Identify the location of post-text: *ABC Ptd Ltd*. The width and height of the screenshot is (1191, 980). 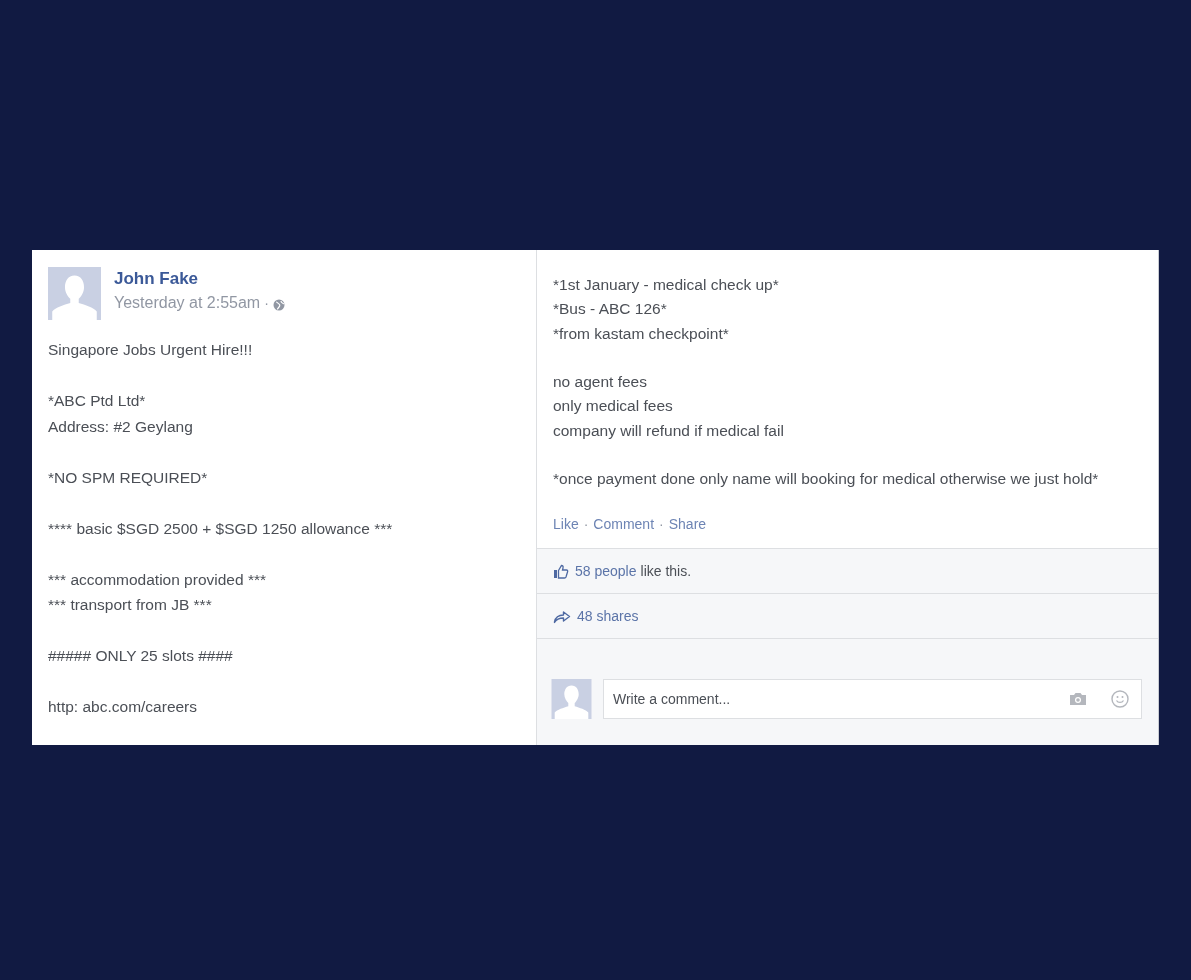
(97, 401).